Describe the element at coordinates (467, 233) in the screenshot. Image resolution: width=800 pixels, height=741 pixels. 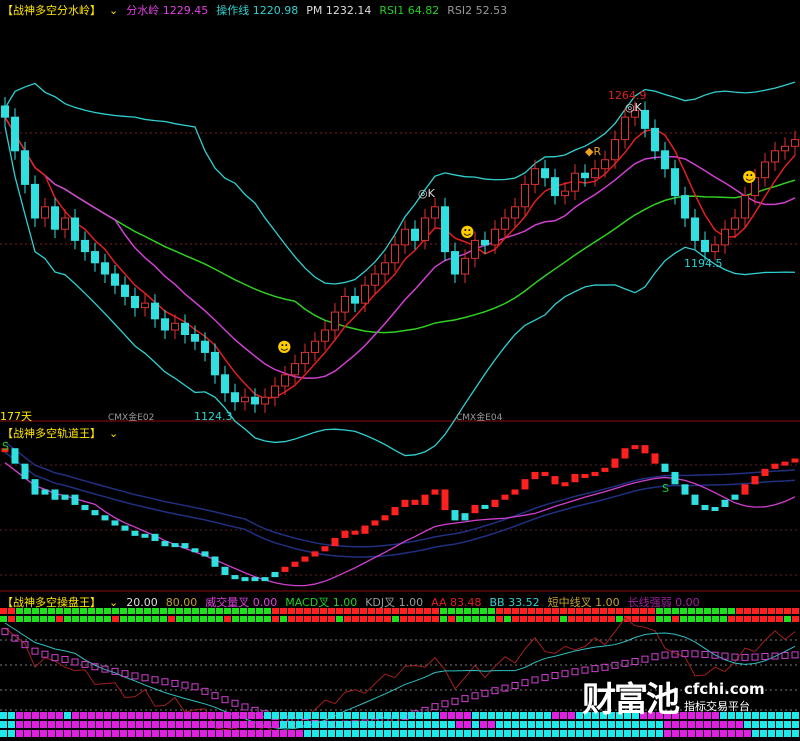
I see `smiley-icon: ☻` at that location.